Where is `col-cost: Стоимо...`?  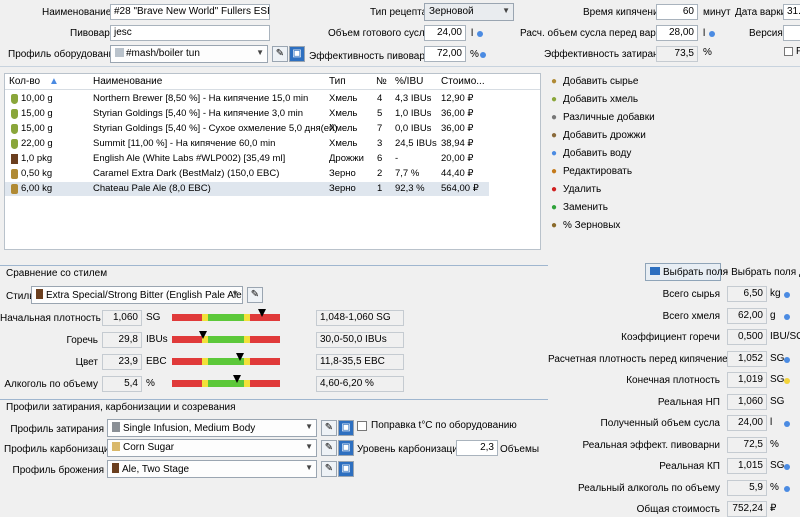
col-cost: Стоимо... is located at coordinates (463, 81).